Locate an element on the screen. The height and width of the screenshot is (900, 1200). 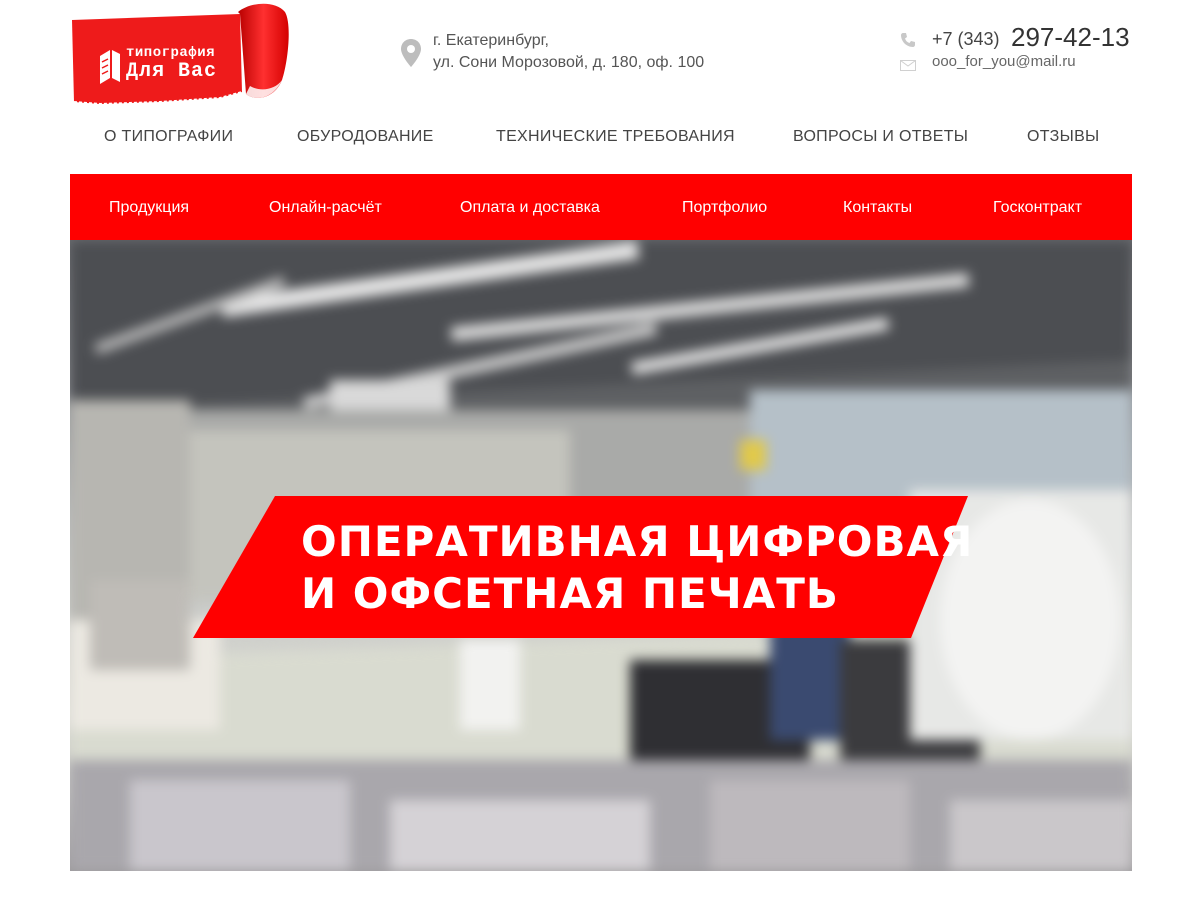
map-pin-icon is located at coordinates (411, 53).